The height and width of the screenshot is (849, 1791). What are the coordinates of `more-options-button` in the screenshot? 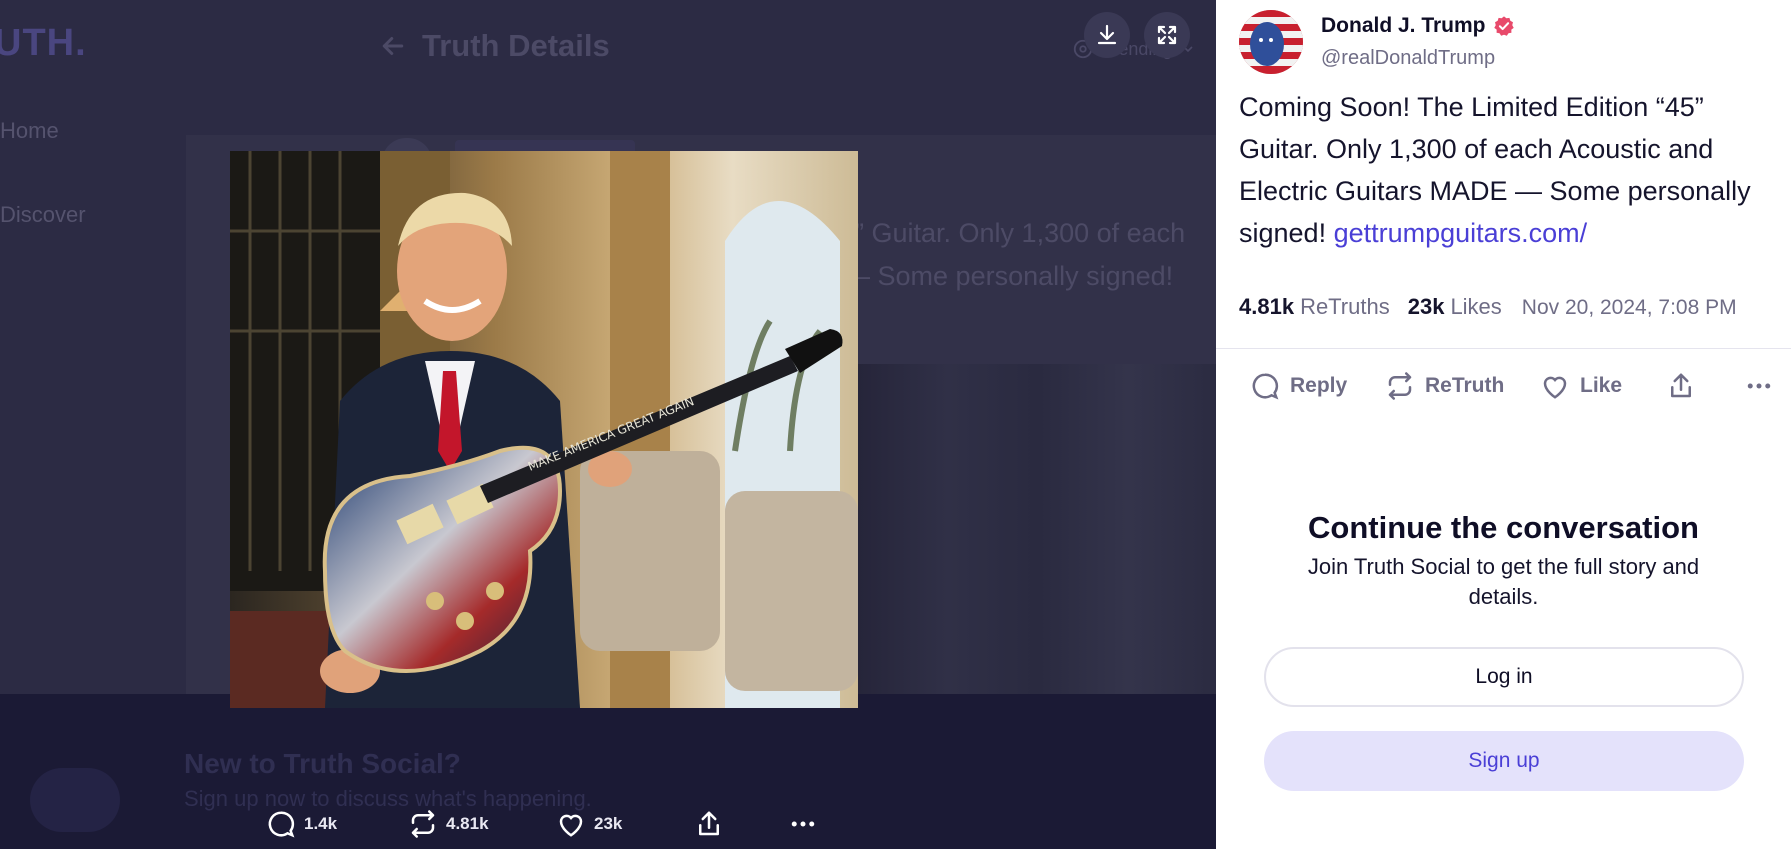 It's located at (1759, 386).